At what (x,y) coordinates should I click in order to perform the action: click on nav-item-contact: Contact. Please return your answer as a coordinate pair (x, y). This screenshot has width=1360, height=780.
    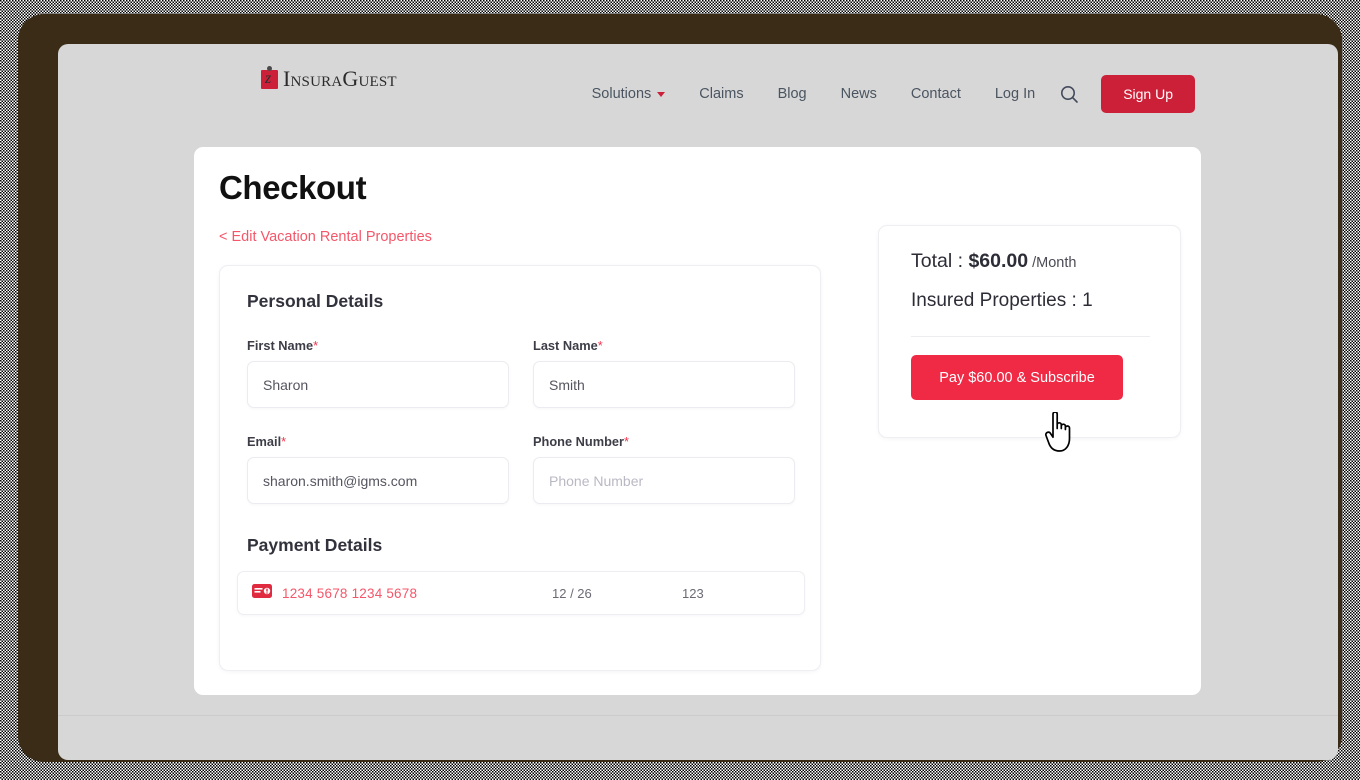
    Looking at the image, I should click on (936, 94).